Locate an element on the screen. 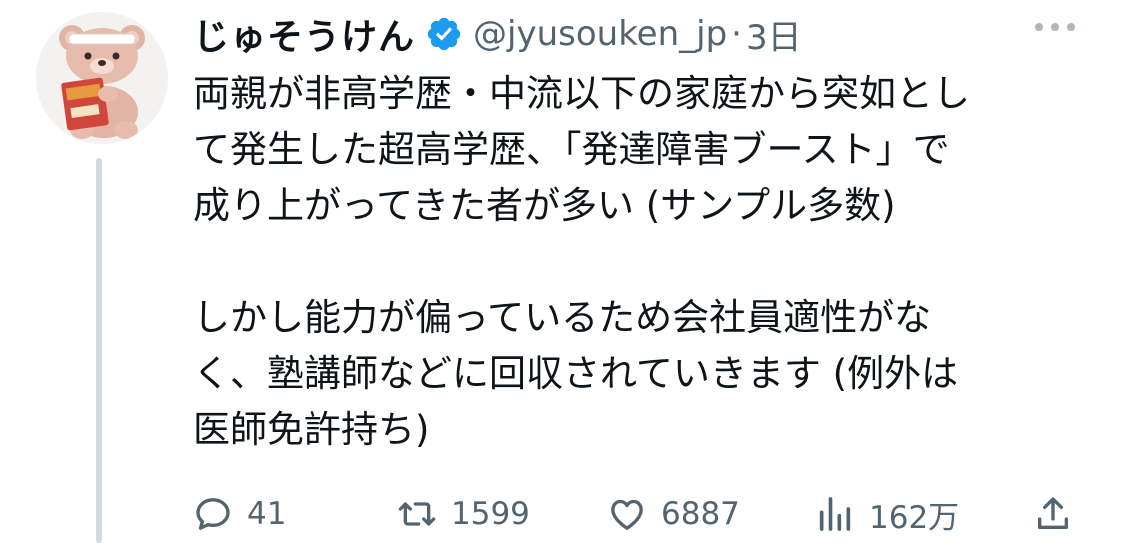  timestamp: 3日 is located at coordinates (774, 34).